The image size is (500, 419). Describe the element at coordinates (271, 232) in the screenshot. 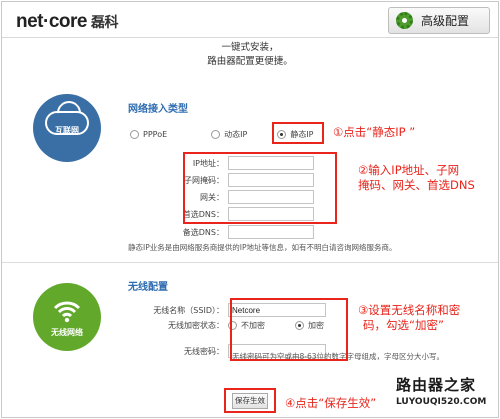

I see `secondary-dns-input` at that location.